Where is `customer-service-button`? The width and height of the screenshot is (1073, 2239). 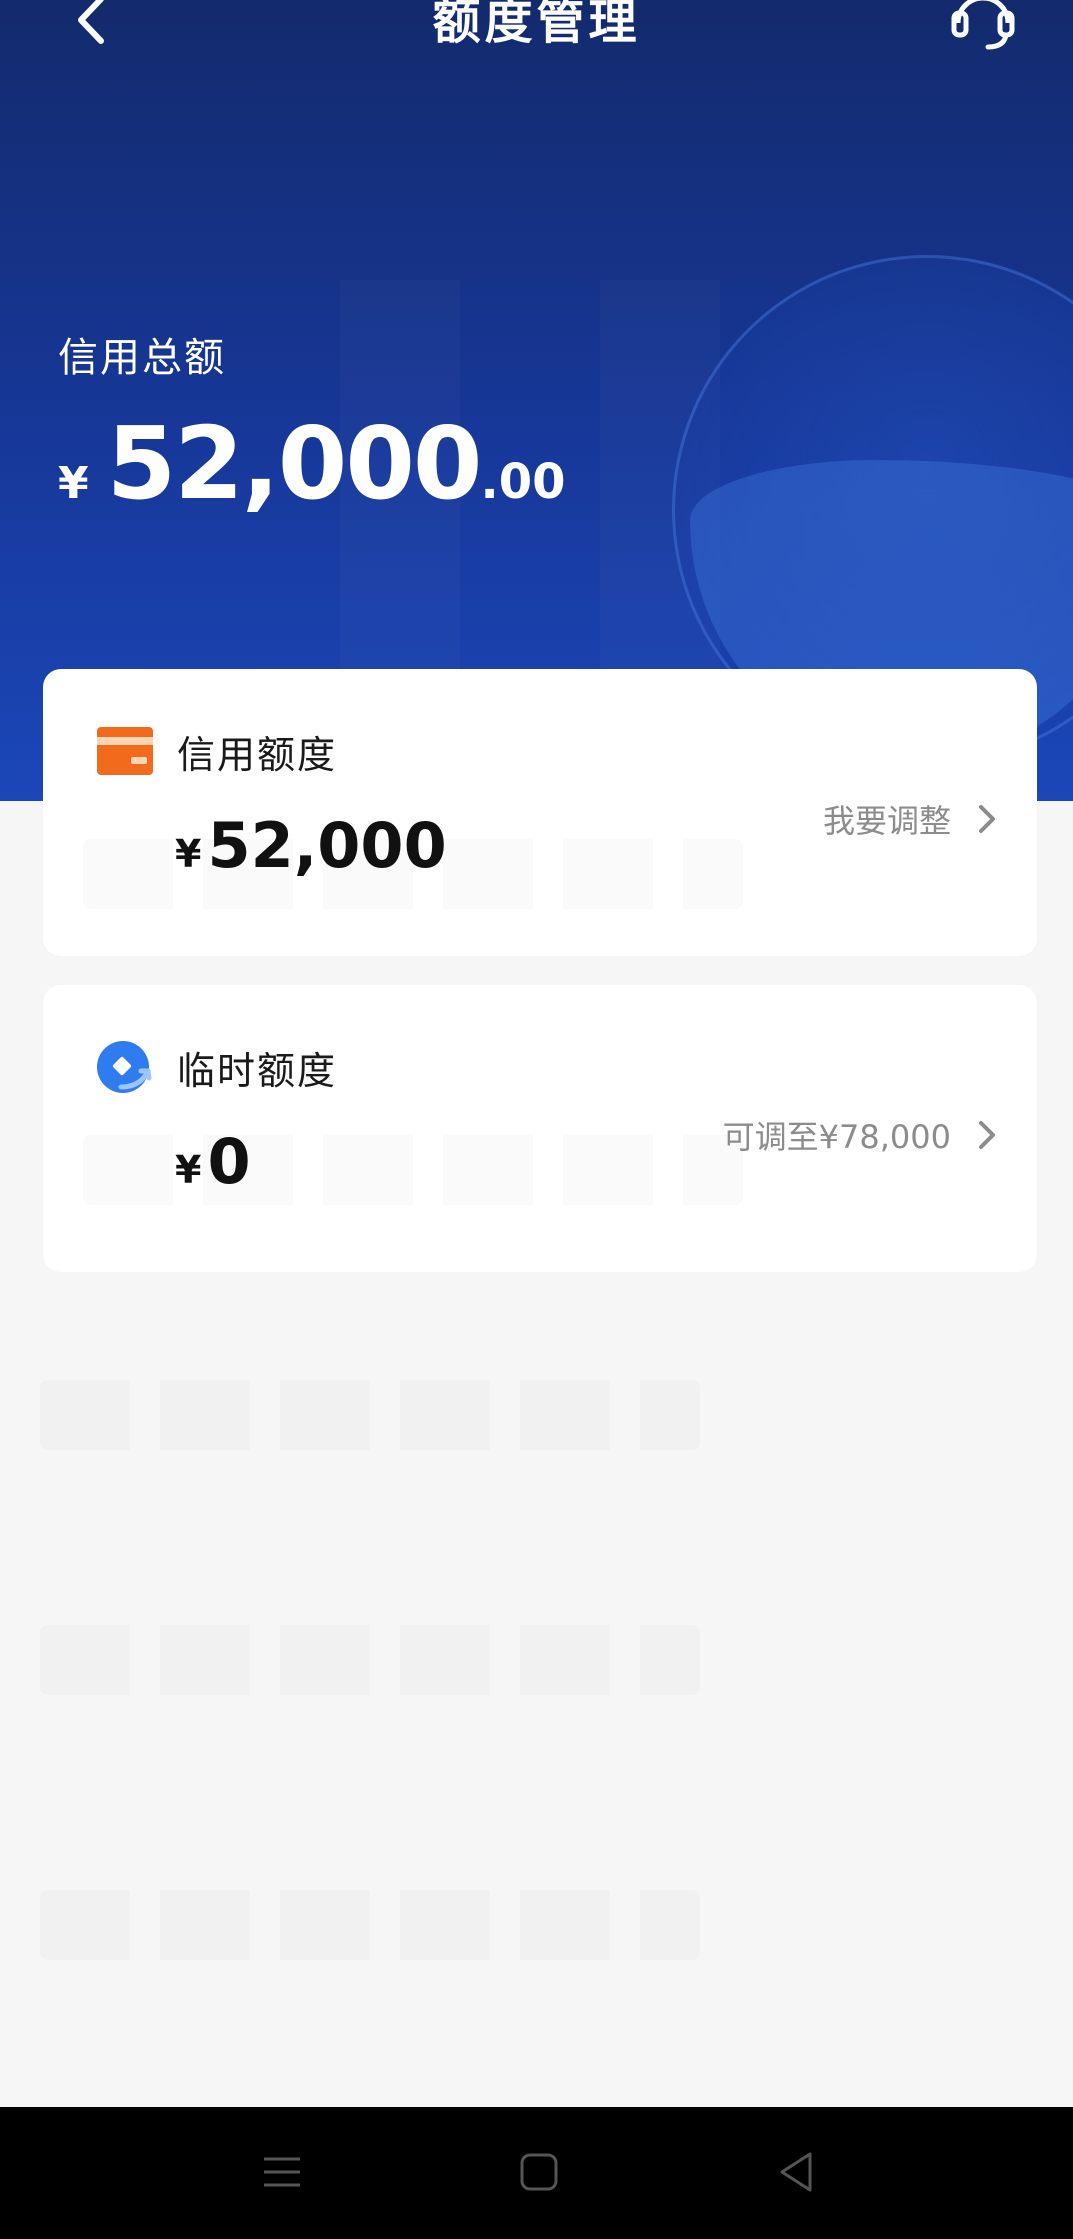
customer-service-button is located at coordinates (983, 28).